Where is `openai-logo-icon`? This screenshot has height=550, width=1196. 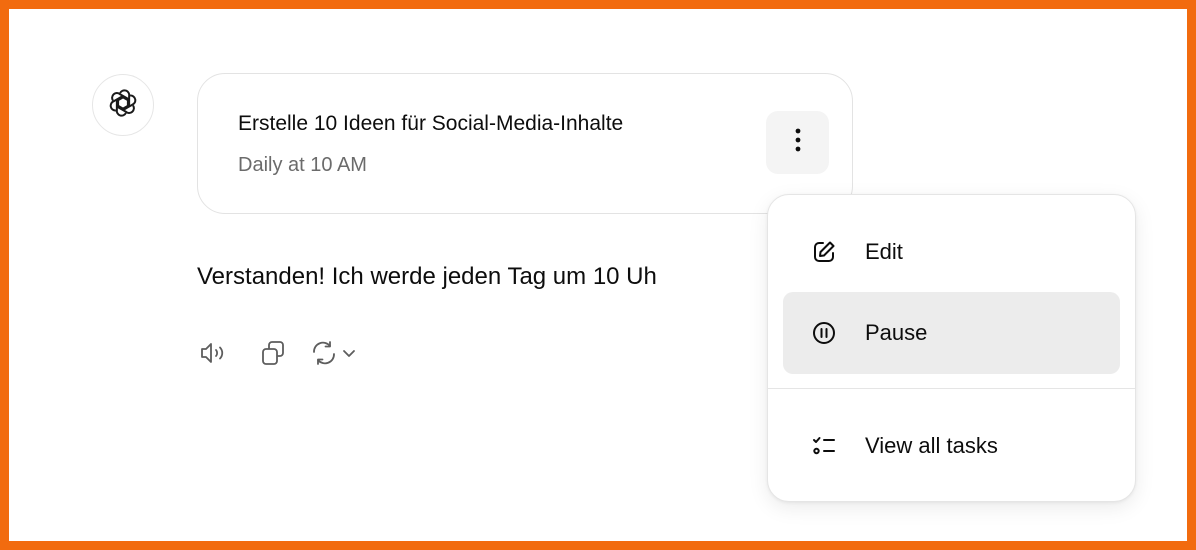 openai-logo-icon is located at coordinates (123, 105).